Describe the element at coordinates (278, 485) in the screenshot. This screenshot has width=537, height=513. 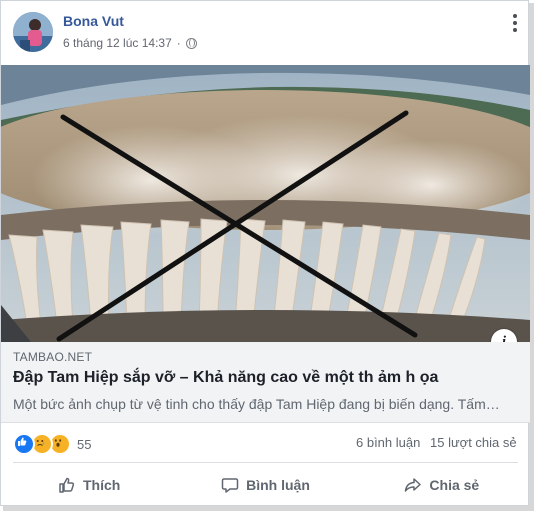
I see `comment-label: Bình luận` at that location.